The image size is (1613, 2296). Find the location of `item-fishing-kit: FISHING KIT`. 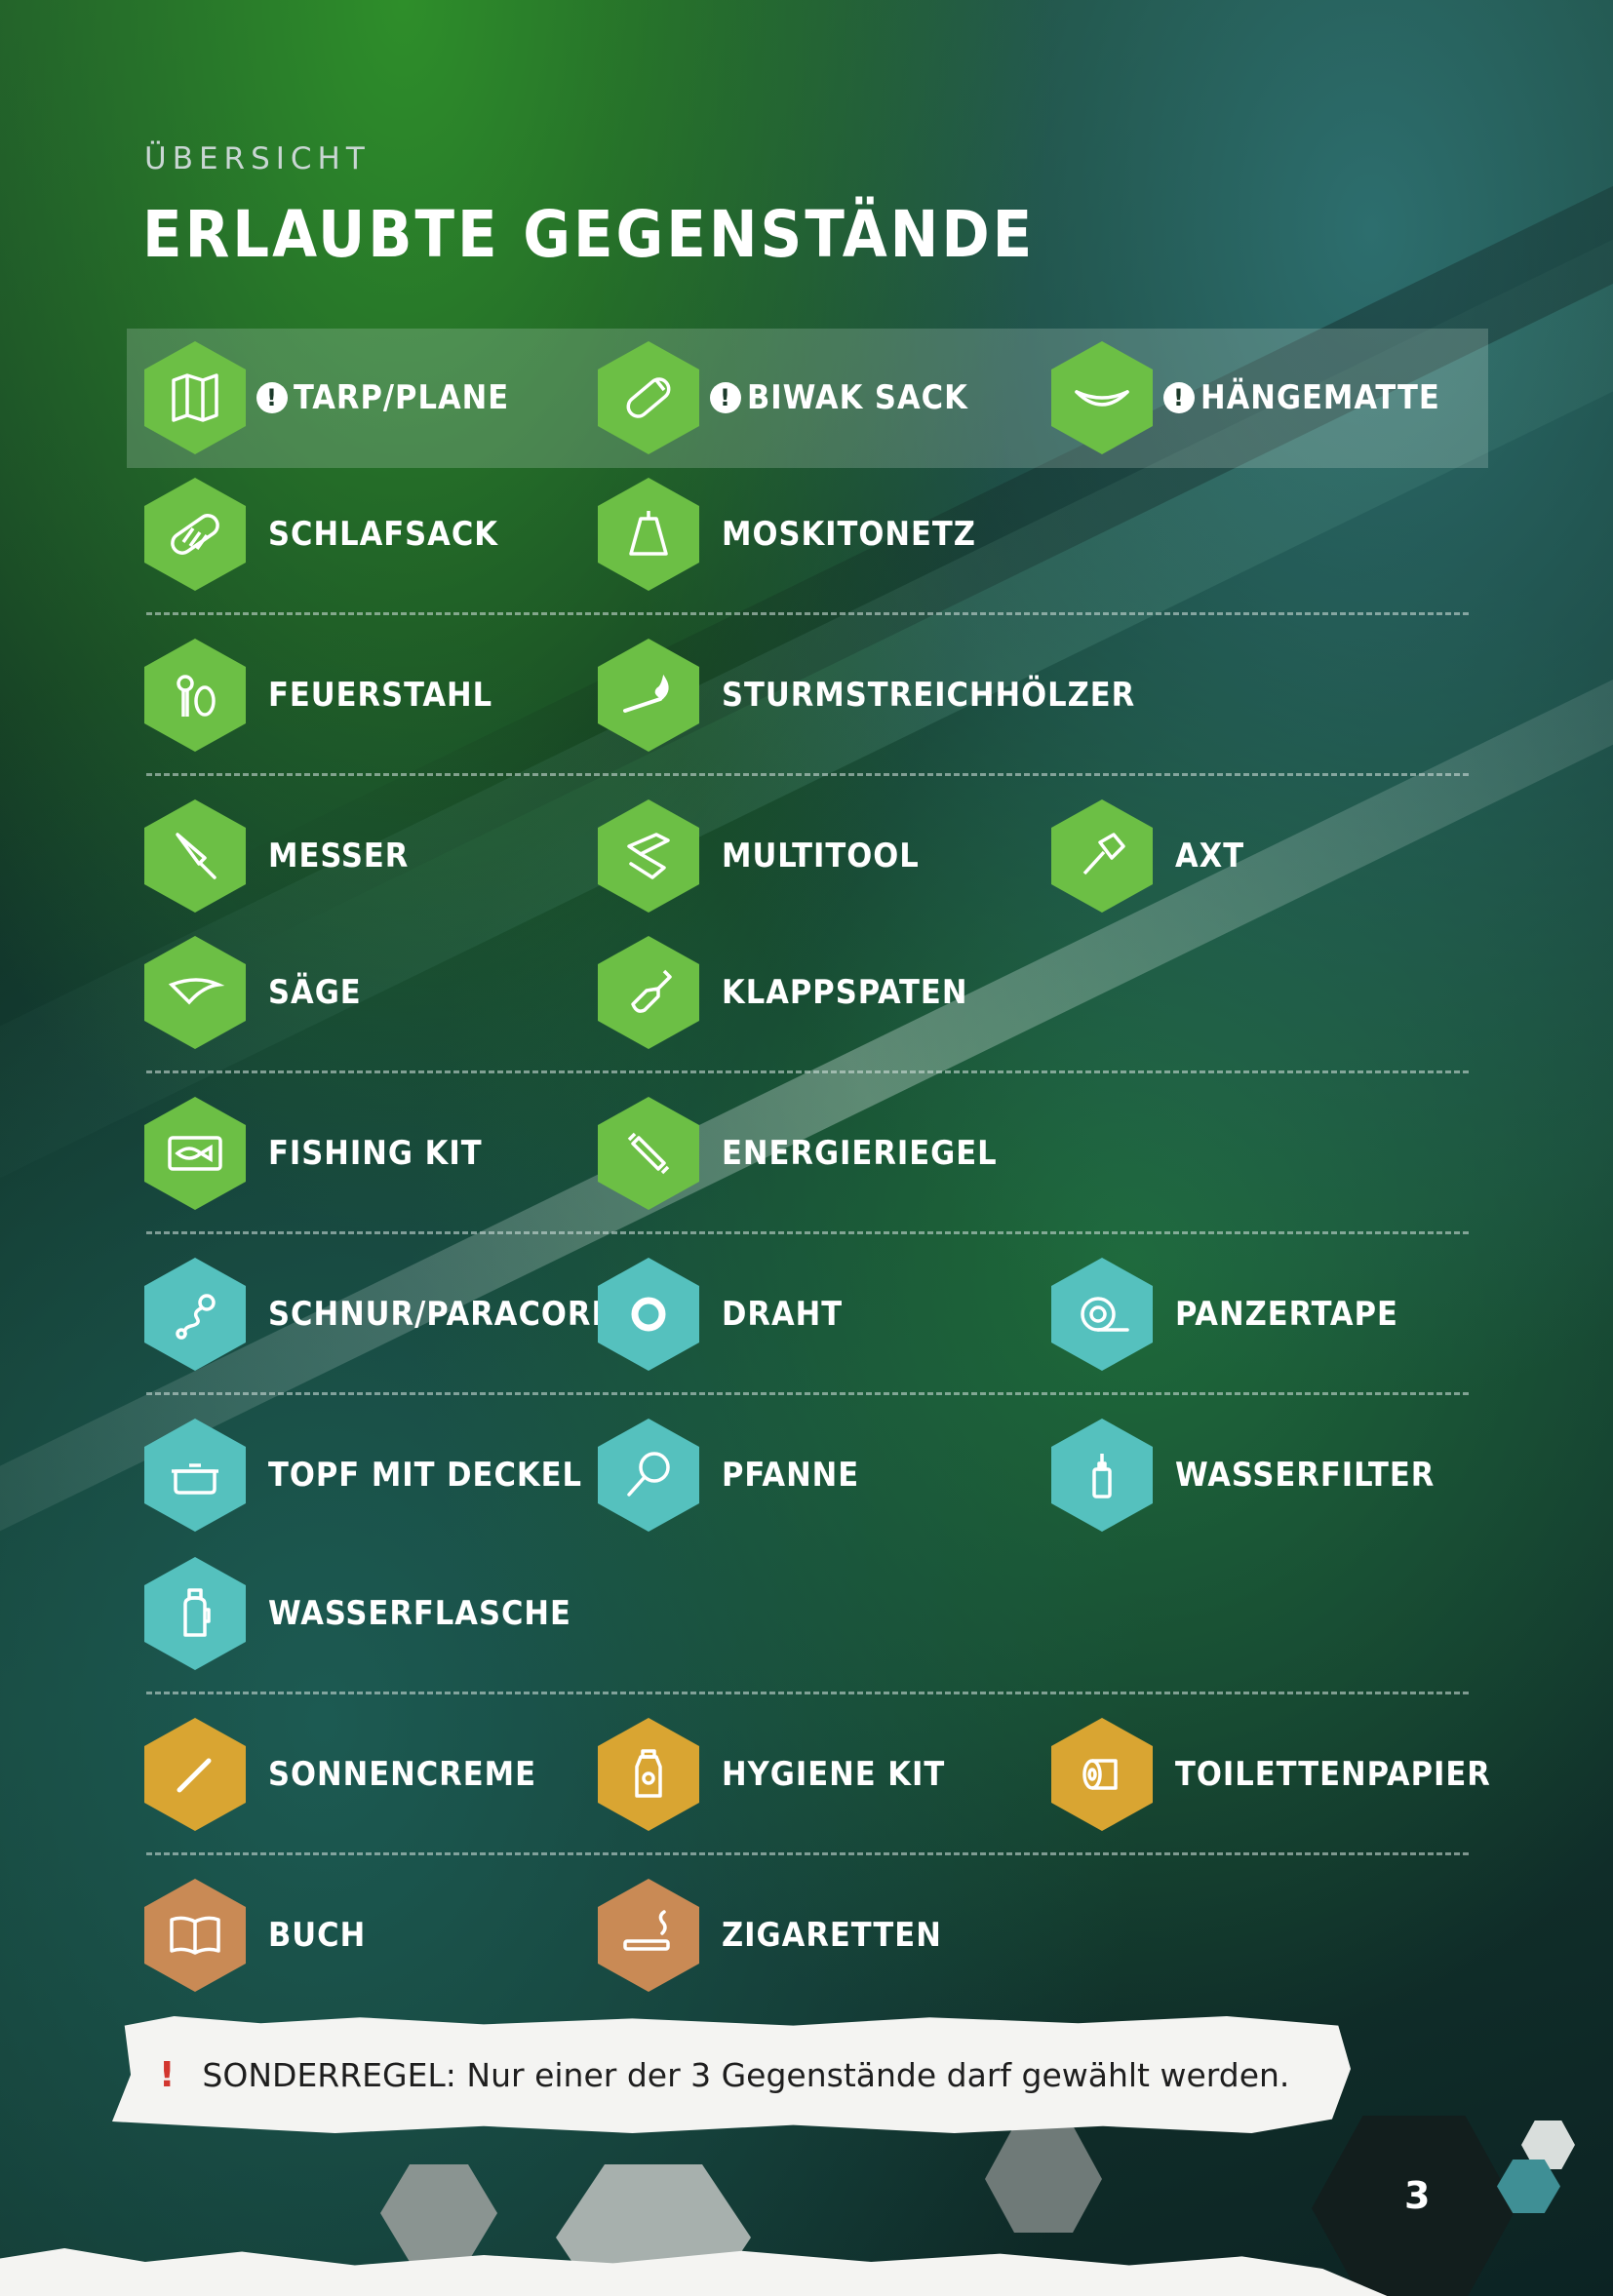

item-fishing-kit: FISHING KIT is located at coordinates (313, 1154).